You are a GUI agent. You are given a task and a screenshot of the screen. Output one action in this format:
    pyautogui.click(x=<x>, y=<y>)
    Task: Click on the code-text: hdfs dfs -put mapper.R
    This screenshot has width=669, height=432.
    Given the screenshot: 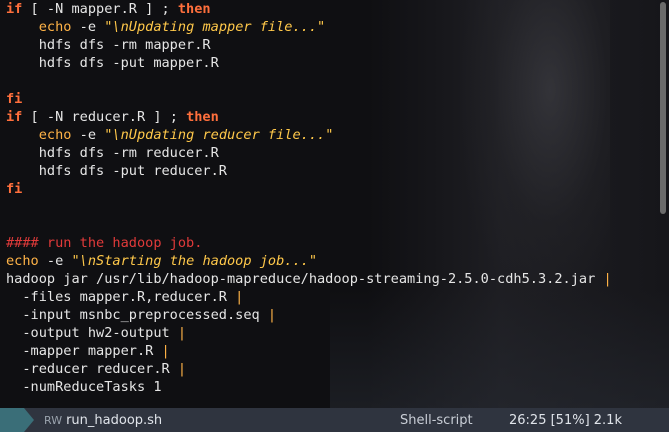 What is the action you would take?
    pyautogui.click(x=112, y=63)
    